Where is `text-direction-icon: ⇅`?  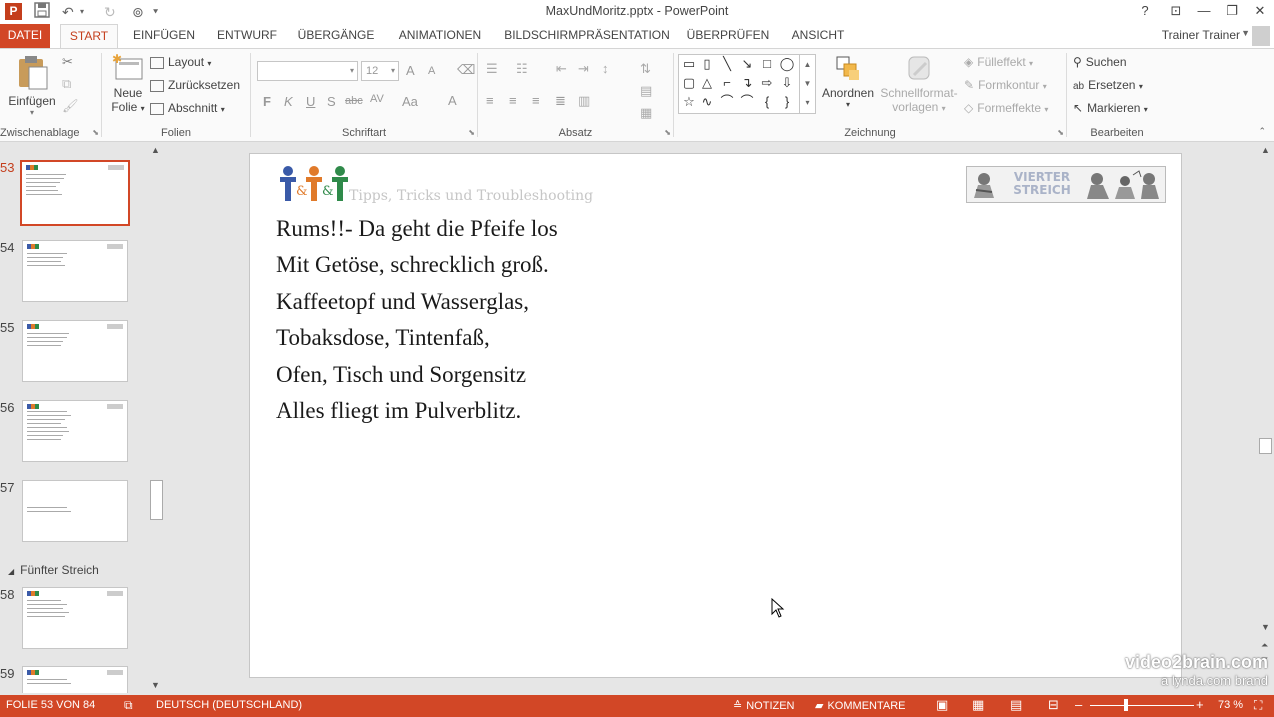
text-direction-icon: ⇅ is located at coordinates (645, 69).